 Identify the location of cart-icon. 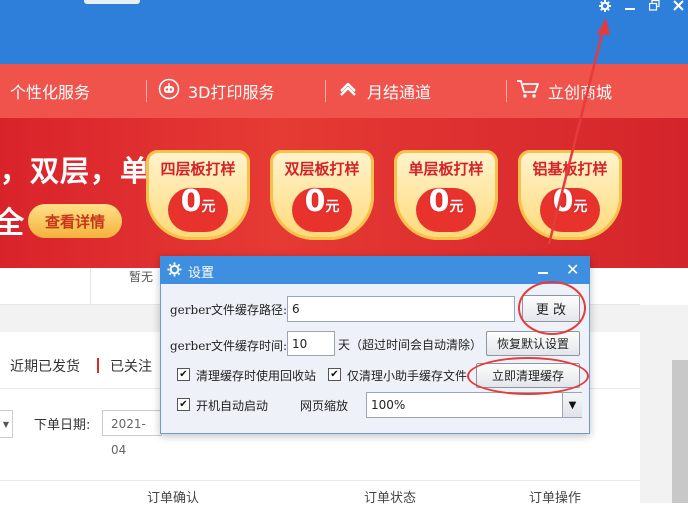
(532, 91).